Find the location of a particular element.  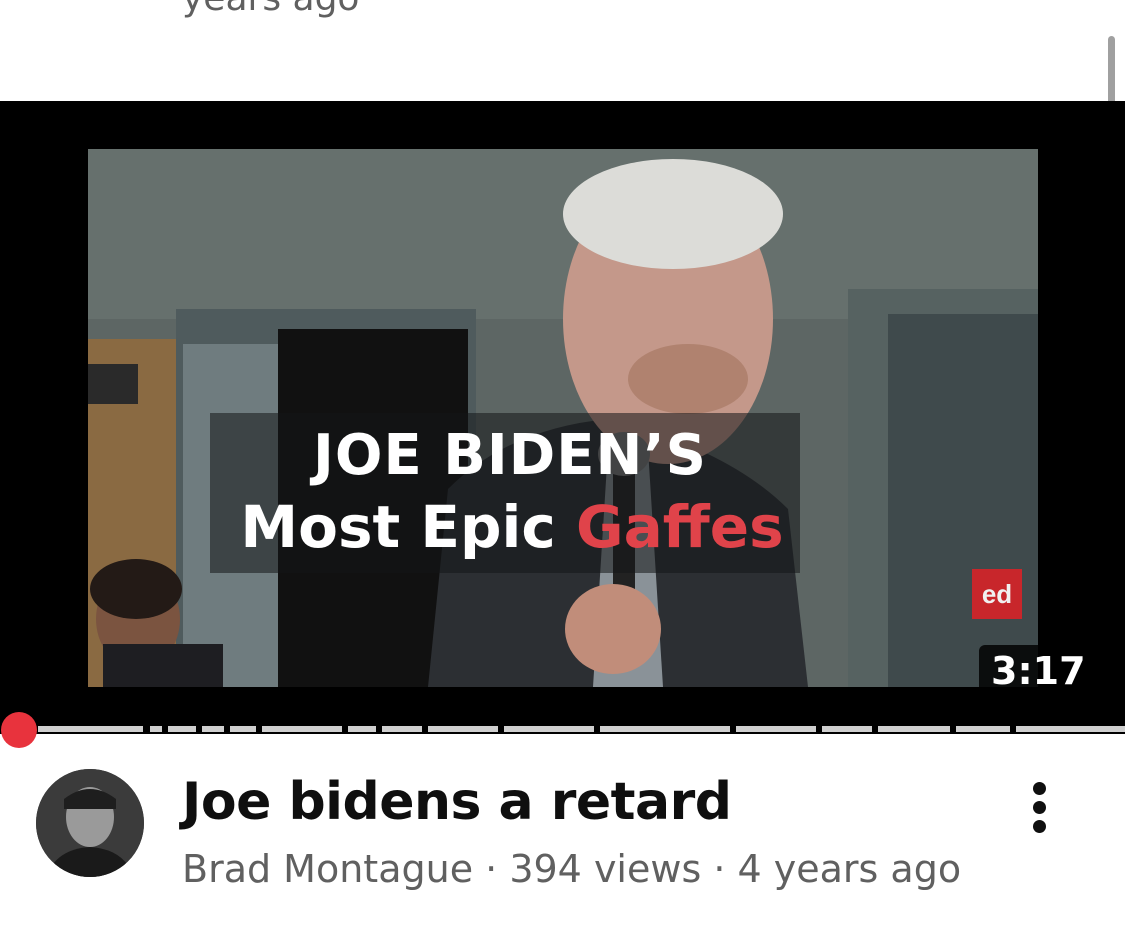

avatar-image is located at coordinates (90, 823).